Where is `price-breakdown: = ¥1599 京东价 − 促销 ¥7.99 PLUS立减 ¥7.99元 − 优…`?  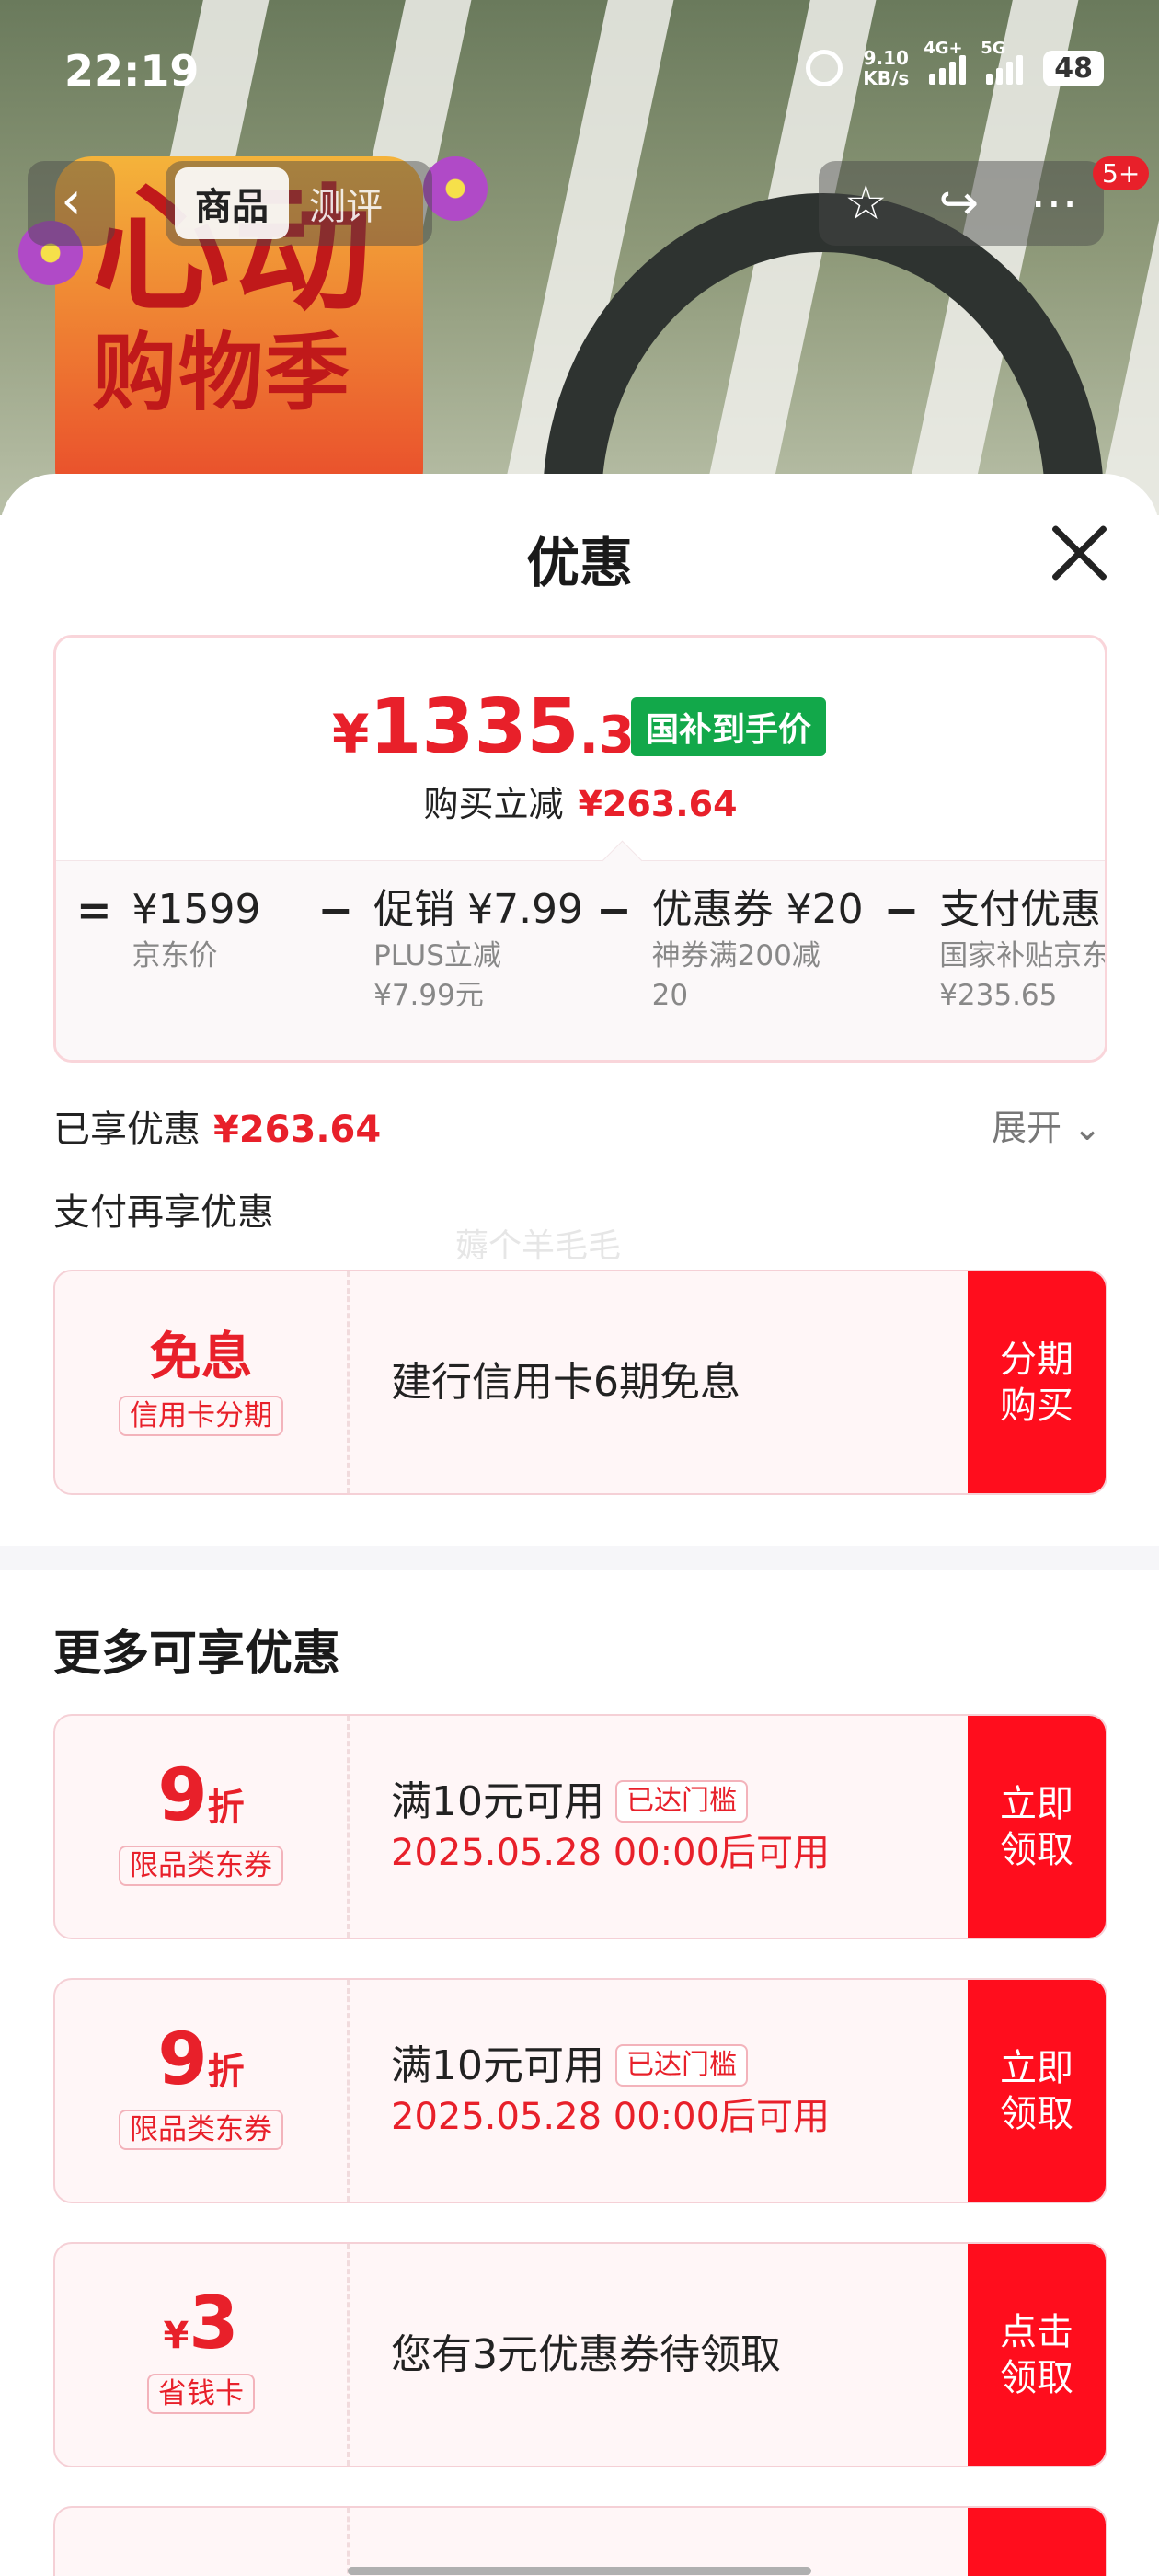
price-breakdown: = ¥1599 京东价 − 促销 ¥7.99 PLUS立减 ¥7.99元 − 优… is located at coordinates (581, 960).